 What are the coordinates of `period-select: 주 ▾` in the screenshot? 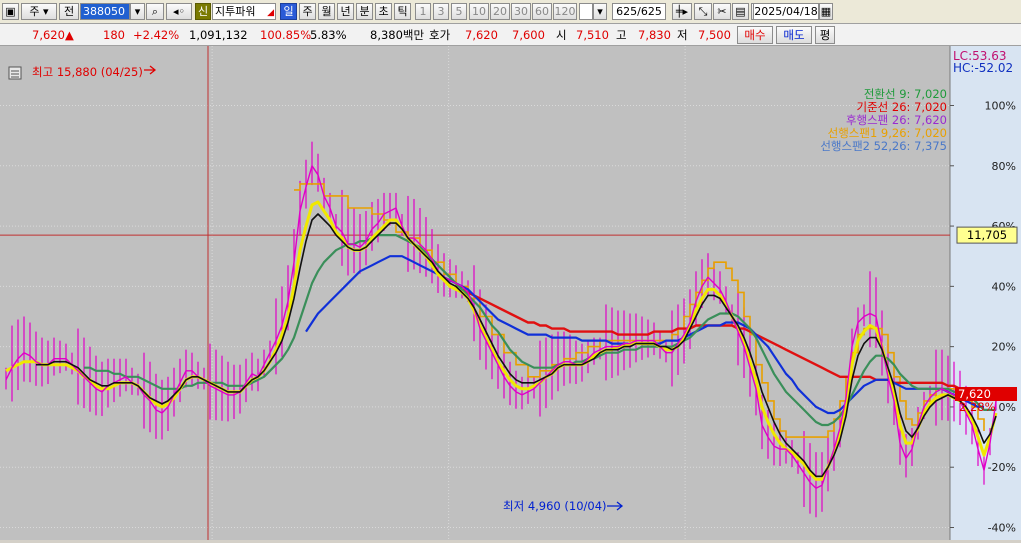 It's located at (39, 11).